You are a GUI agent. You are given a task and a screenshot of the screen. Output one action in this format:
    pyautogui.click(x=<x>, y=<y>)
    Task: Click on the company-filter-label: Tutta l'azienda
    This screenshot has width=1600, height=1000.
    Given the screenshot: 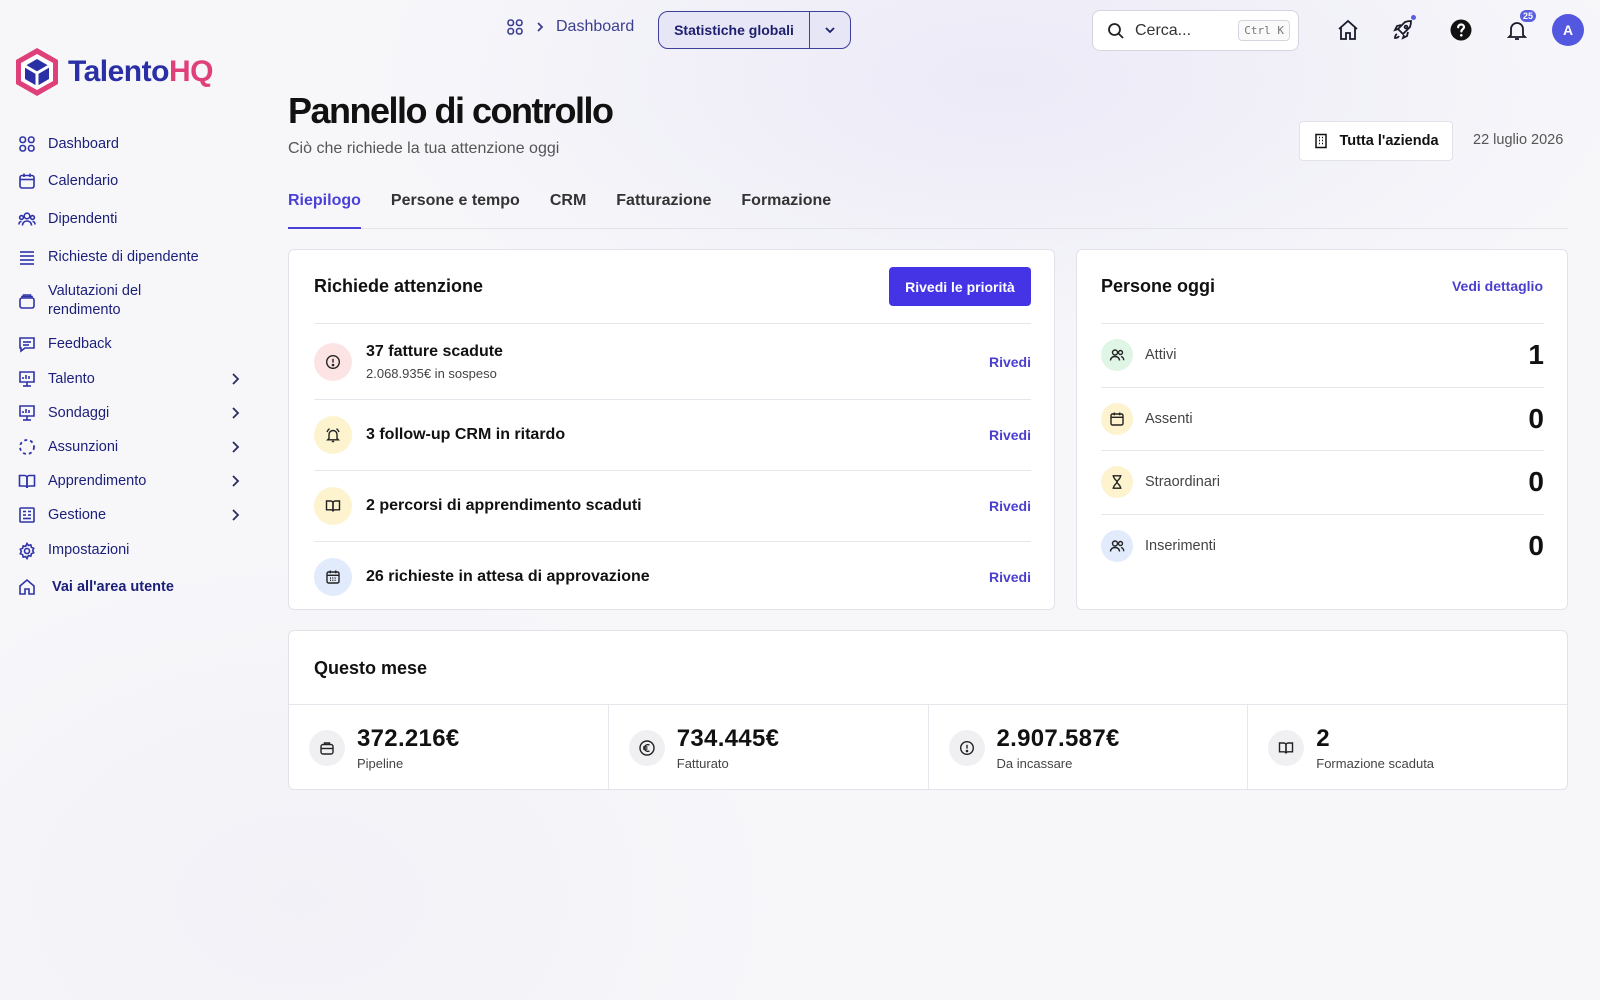 What is the action you would take?
    pyautogui.click(x=1389, y=141)
    